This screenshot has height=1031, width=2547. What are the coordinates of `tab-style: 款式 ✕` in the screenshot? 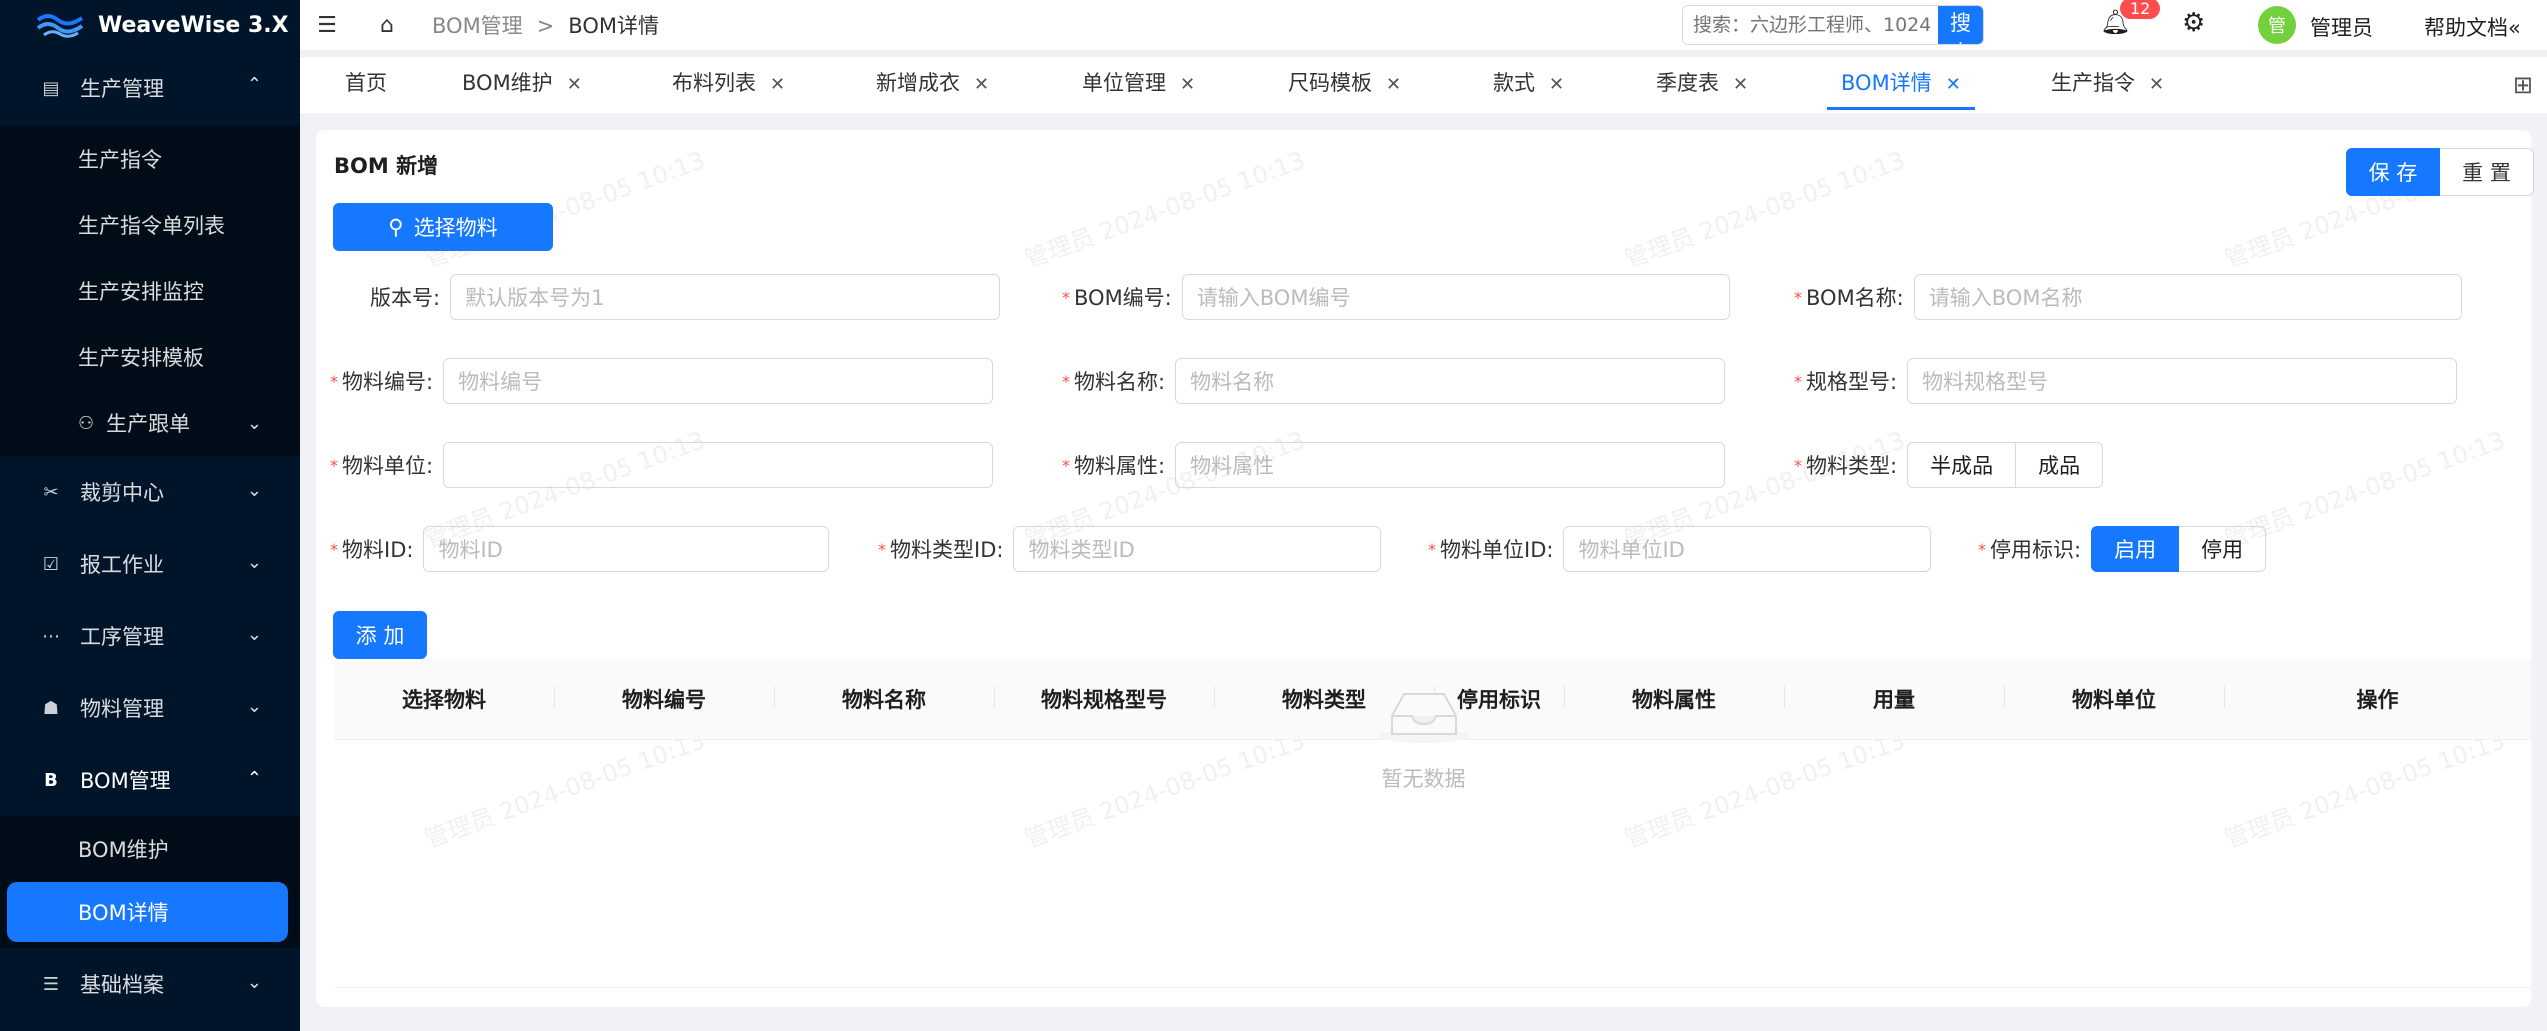 It's located at (1528, 82).